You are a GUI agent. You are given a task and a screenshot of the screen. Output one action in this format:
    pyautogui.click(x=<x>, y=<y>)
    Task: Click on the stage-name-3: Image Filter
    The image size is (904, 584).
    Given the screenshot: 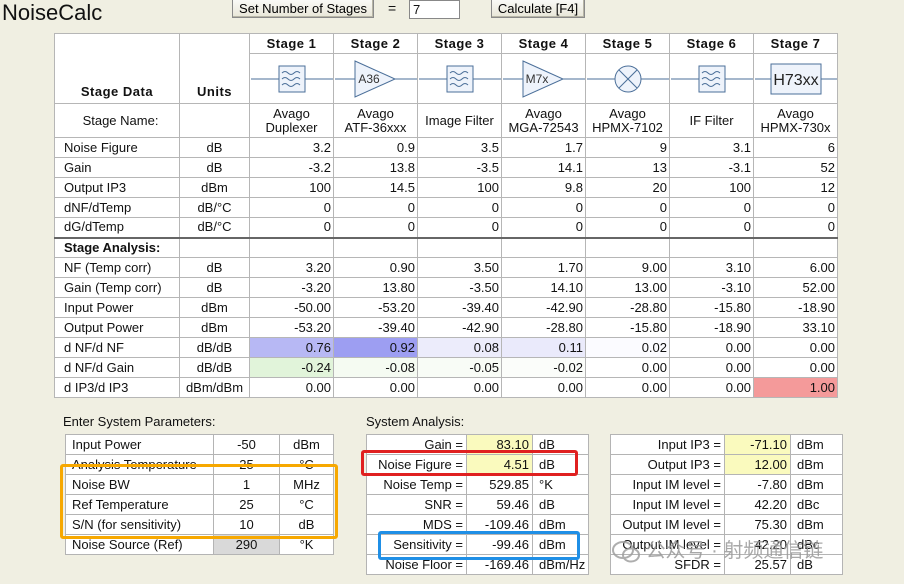 What is the action you would take?
    pyautogui.click(x=459, y=120)
    